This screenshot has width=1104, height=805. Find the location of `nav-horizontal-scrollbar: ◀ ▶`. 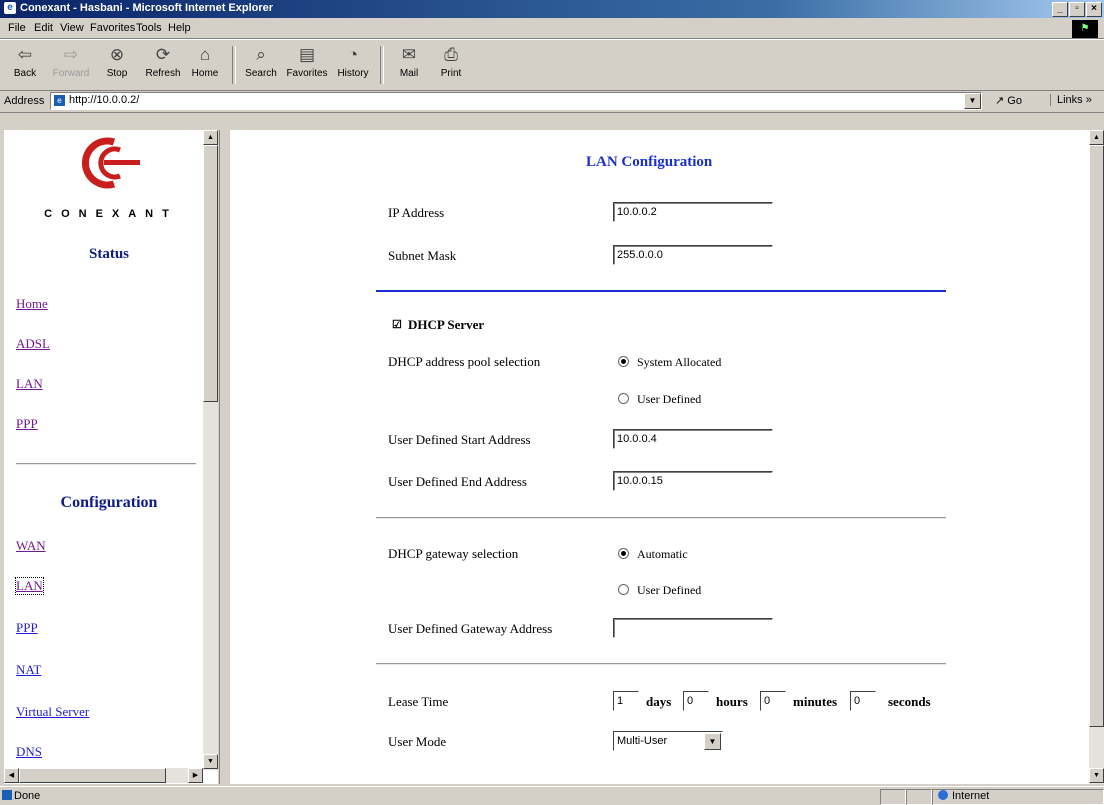

nav-horizontal-scrollbar: ◀ ▶ is located at coordinates (103, 775).